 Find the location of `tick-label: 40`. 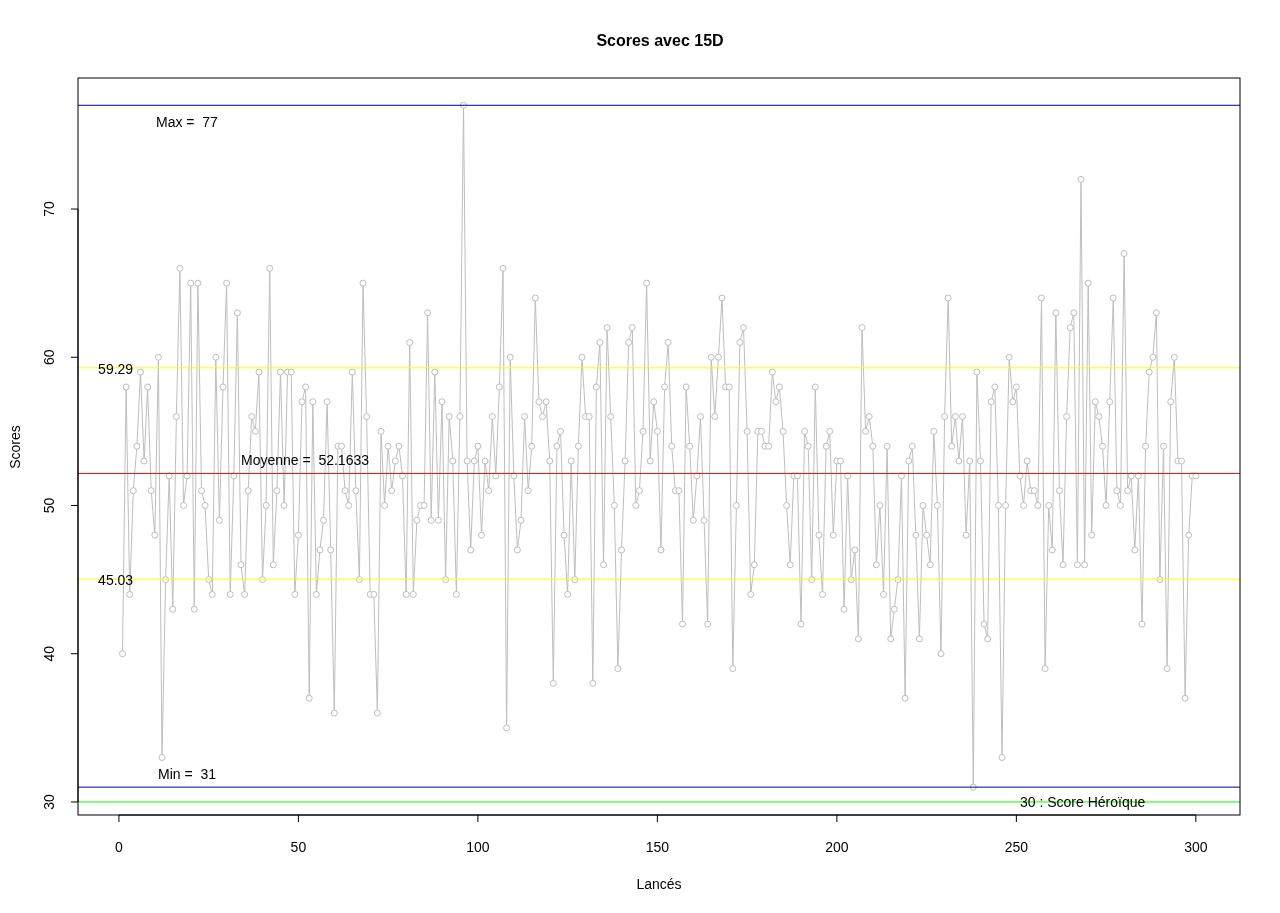

tick-label: 40 is located at coordinates (49, 653).